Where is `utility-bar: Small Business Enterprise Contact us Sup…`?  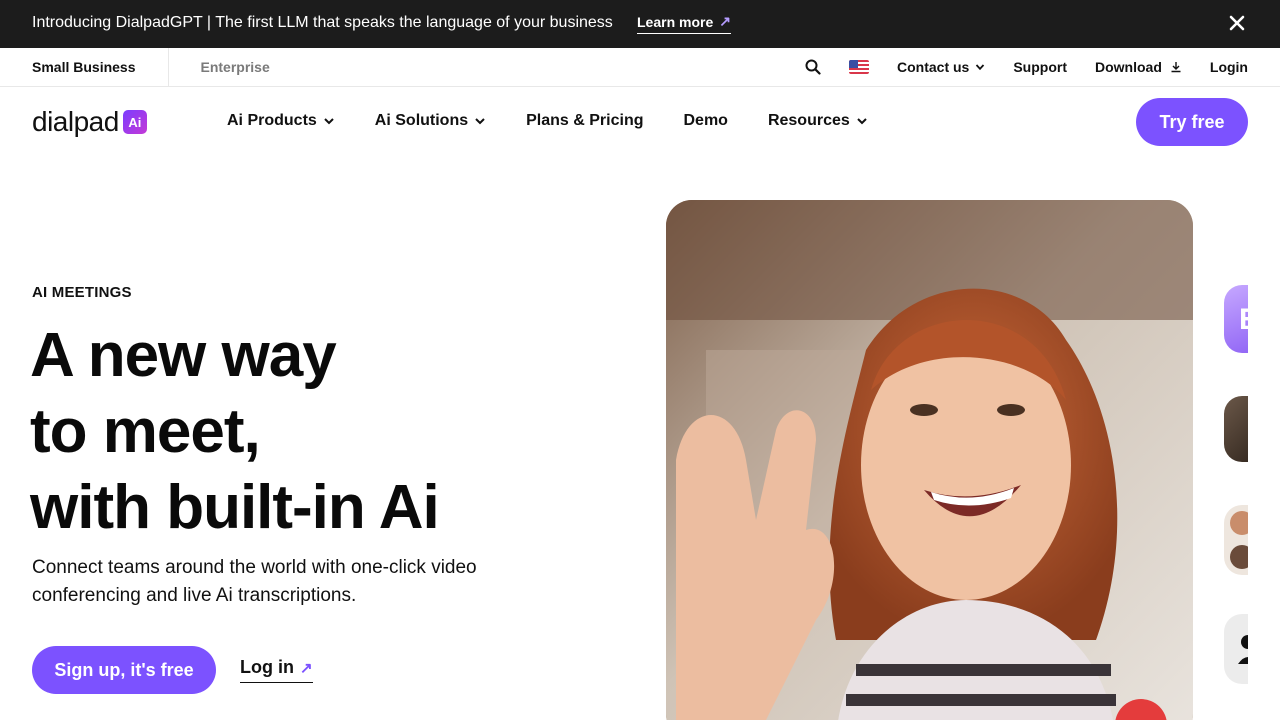
utility-bar: Small Business Enterprise Contact us Sup… is located at coordinates (640, 67).